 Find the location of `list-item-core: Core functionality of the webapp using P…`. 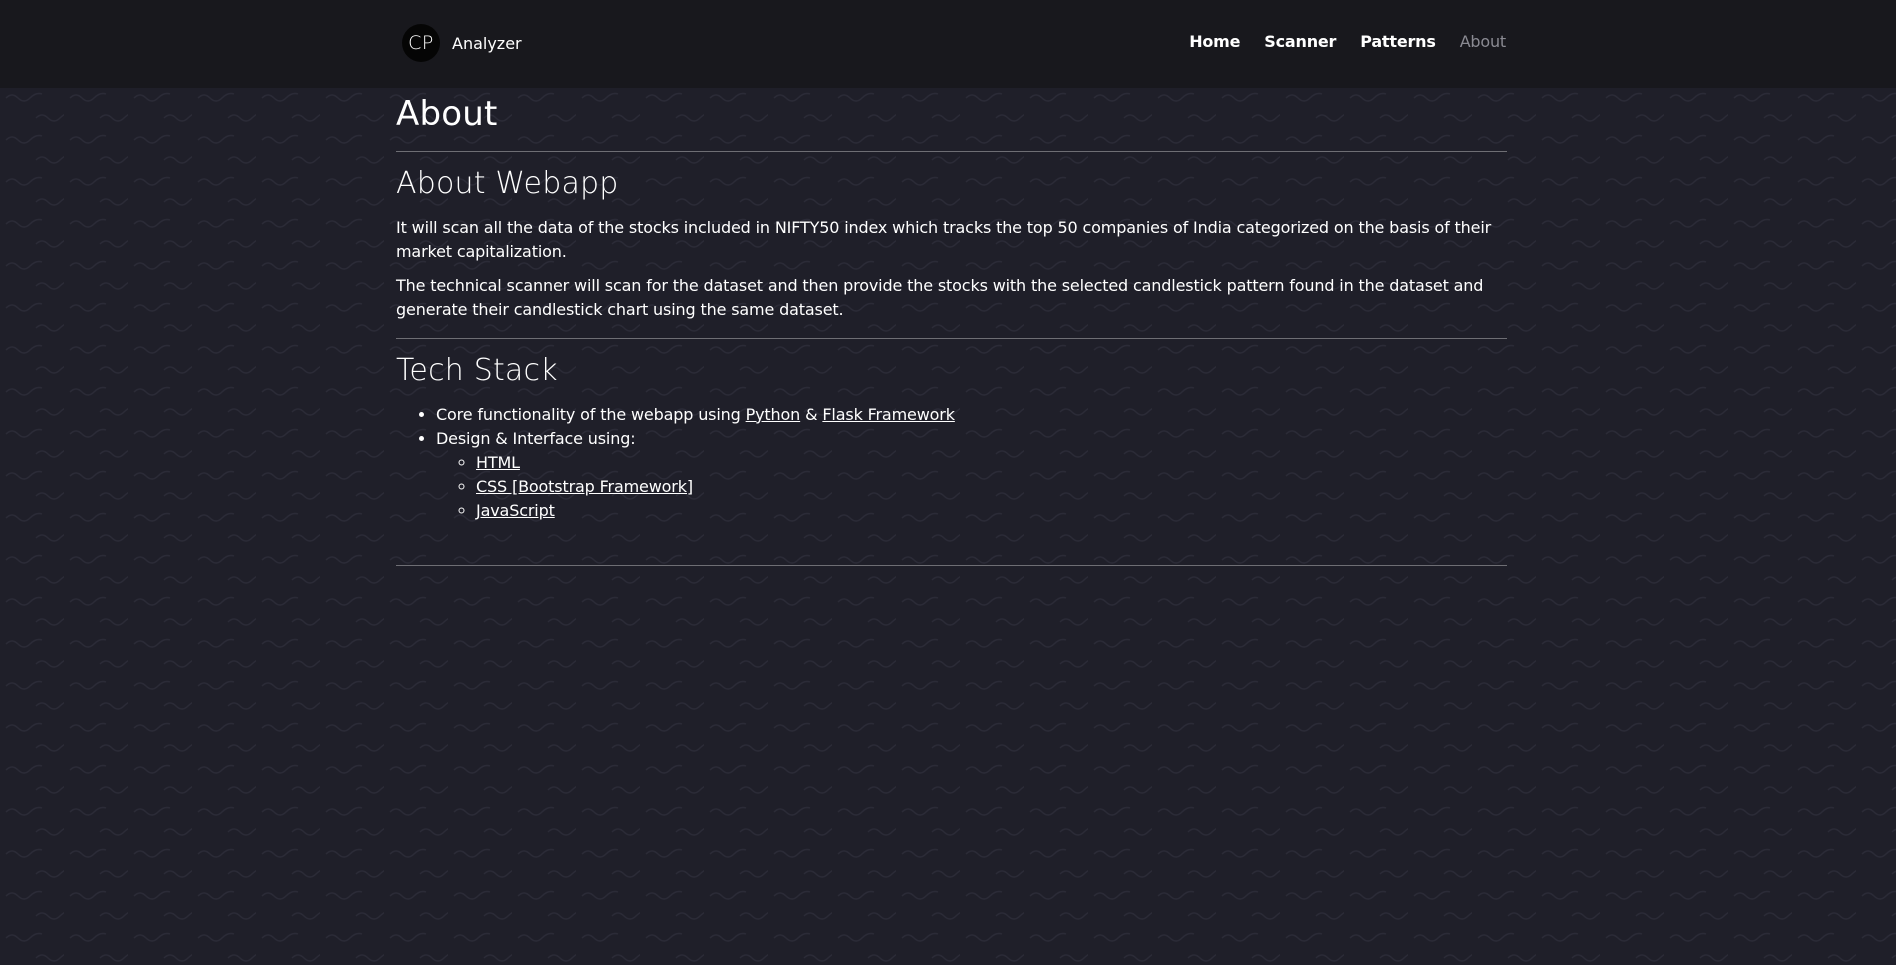

list-item-core: Core functionality of the webapp using P… is located at coordinates (971, 415).